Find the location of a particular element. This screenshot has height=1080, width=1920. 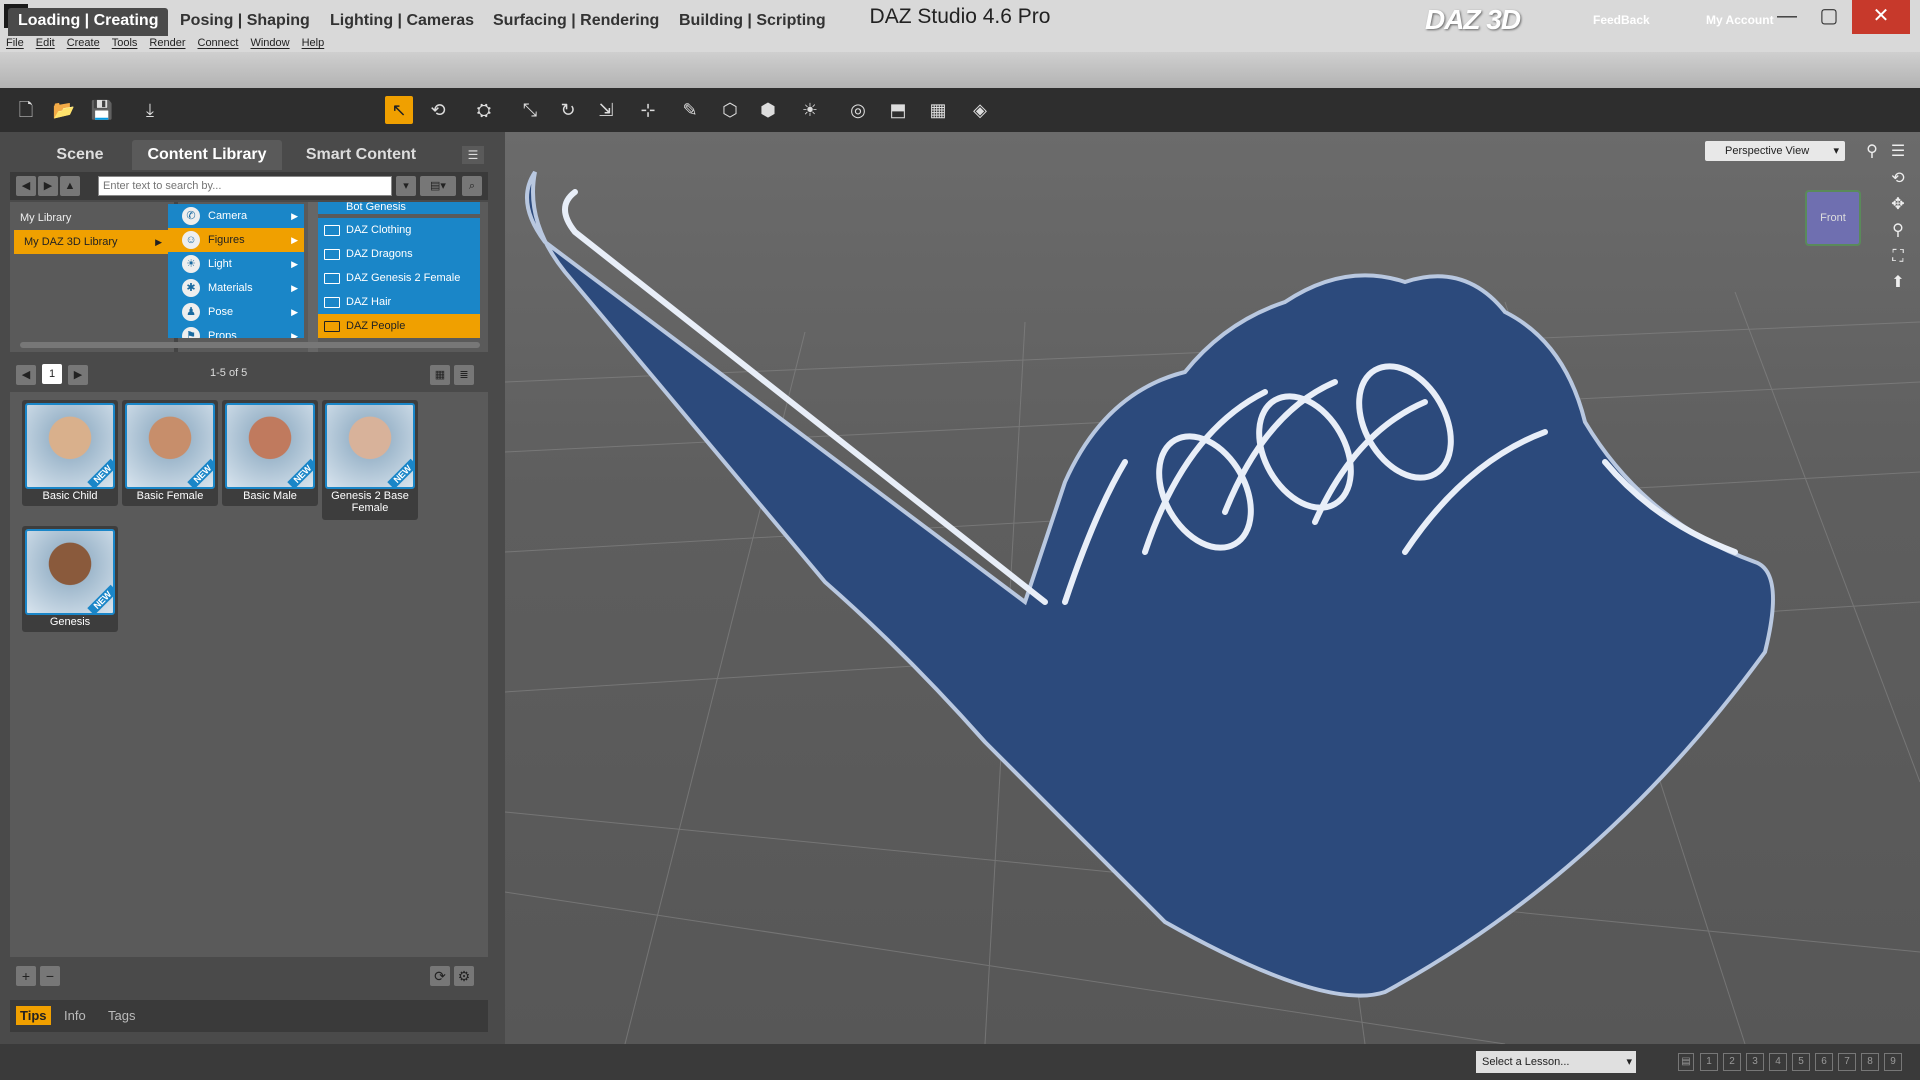

menu-window: Window is located at coordinates (269, 43).